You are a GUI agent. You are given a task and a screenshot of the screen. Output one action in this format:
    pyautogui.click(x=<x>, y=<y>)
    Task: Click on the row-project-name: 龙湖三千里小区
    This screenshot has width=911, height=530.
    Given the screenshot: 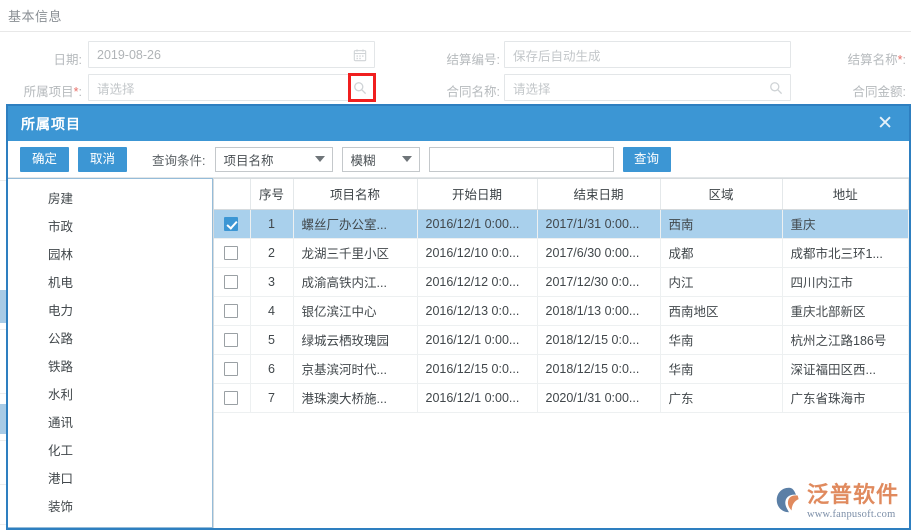 What is the action you would take?
    pyautogui.click(x=355, y=253)
    